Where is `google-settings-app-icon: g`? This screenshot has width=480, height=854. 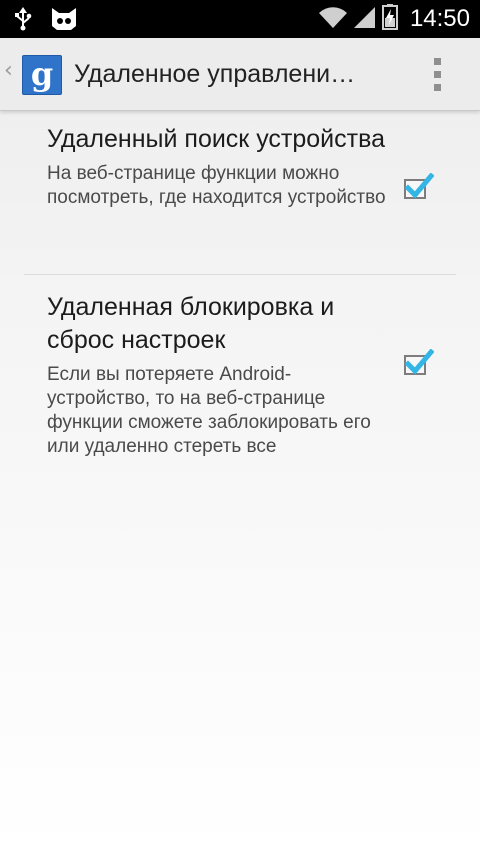 google-settings-app-icon: g is located at coordinates (42, 75).